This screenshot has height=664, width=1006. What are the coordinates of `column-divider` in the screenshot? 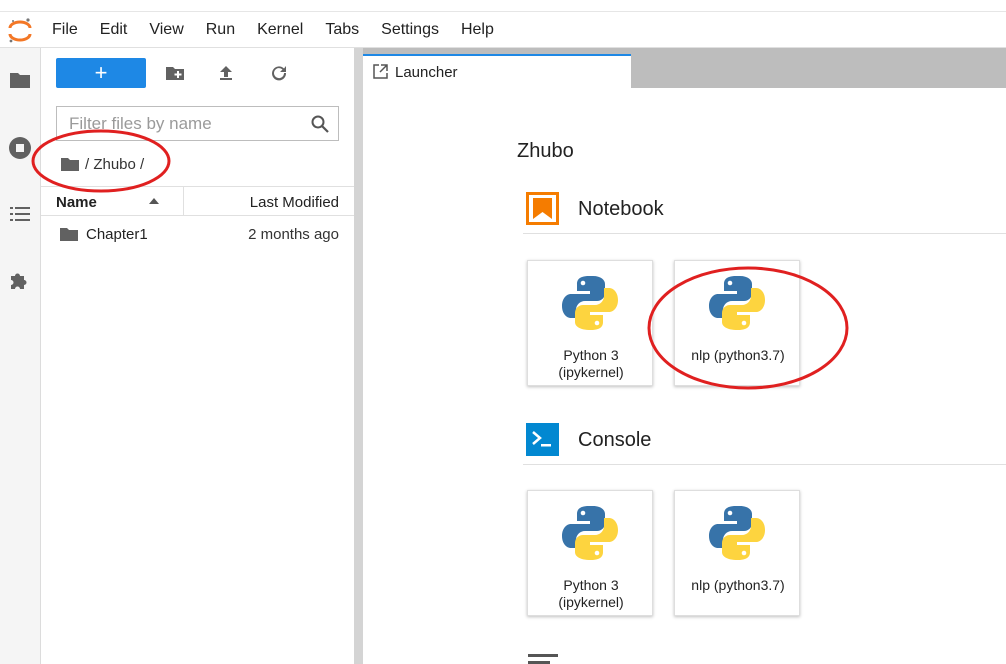 It's located at (183, 201).